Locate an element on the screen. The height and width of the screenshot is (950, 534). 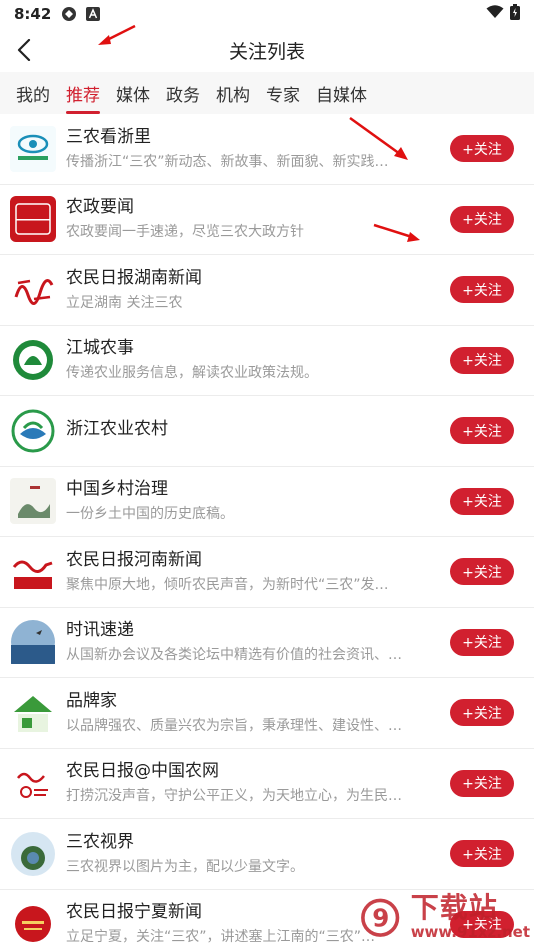
tab-0: 我的 is located at coordinates (33, 93).